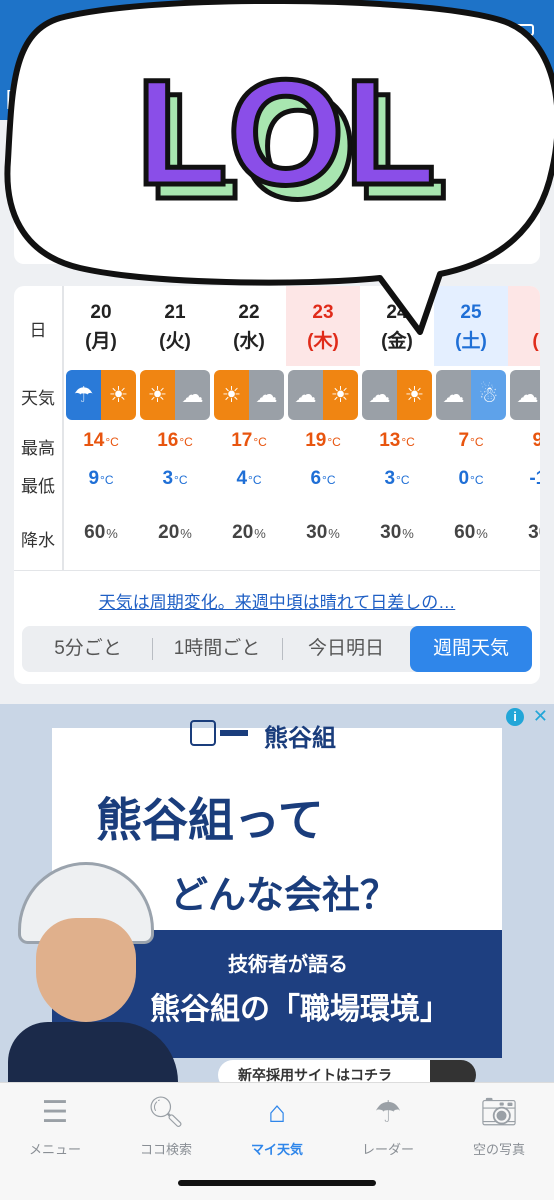 This screenshot has width=554, height=1200. I want to click on weather-icon: ☁ ☃, so click(471, 395).